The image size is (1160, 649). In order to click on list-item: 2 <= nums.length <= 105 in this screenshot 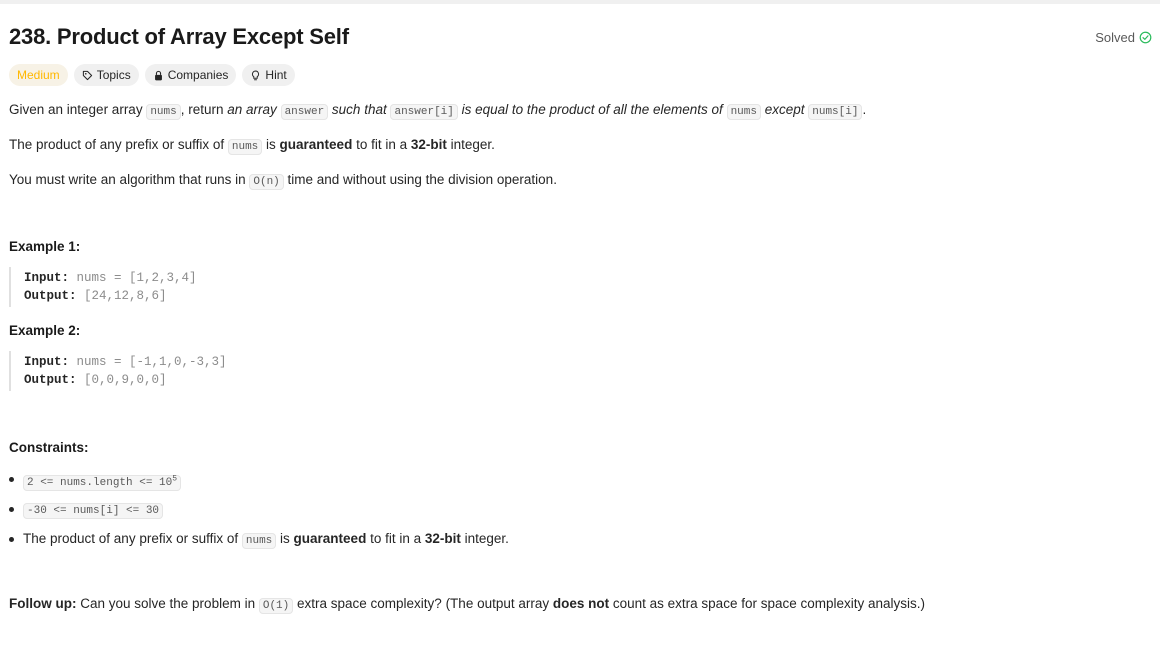, I will do `click(579, 480)`.